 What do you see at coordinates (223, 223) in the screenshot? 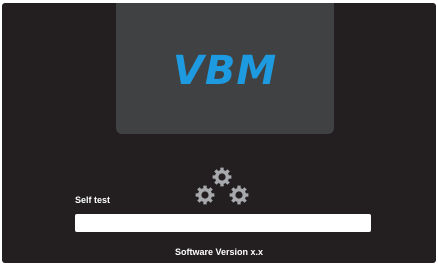
I see `progress-bar` at bounding box center [223, 223].